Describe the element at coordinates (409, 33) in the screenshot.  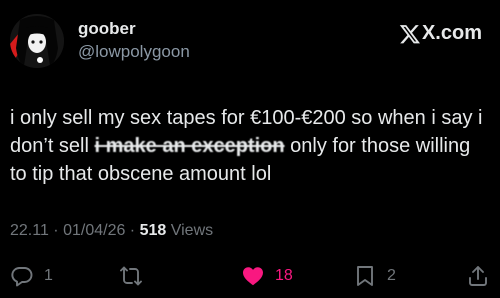
I see `x-logo-icon` at that location.